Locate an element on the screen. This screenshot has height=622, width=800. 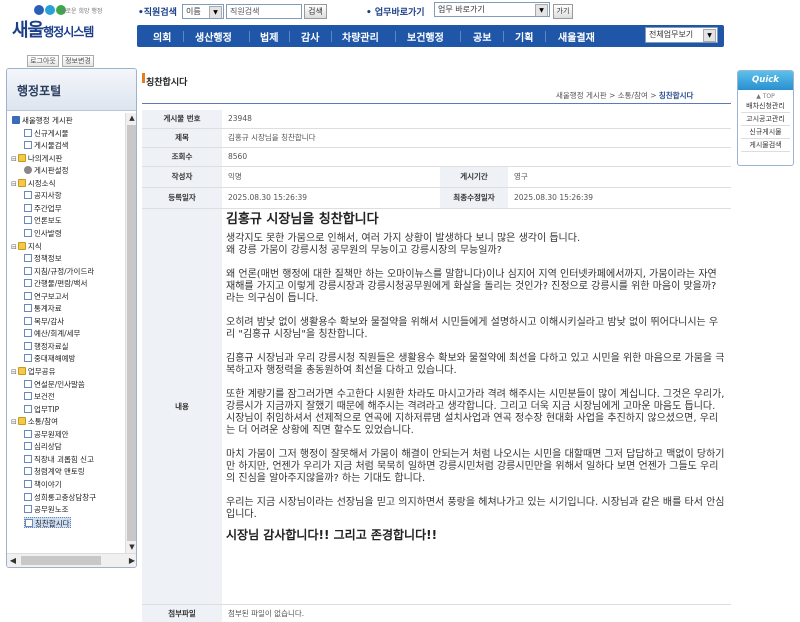
sidebar-tree-item: 직장내 괴롭힘 신고 is located at coordinates (59, 459).